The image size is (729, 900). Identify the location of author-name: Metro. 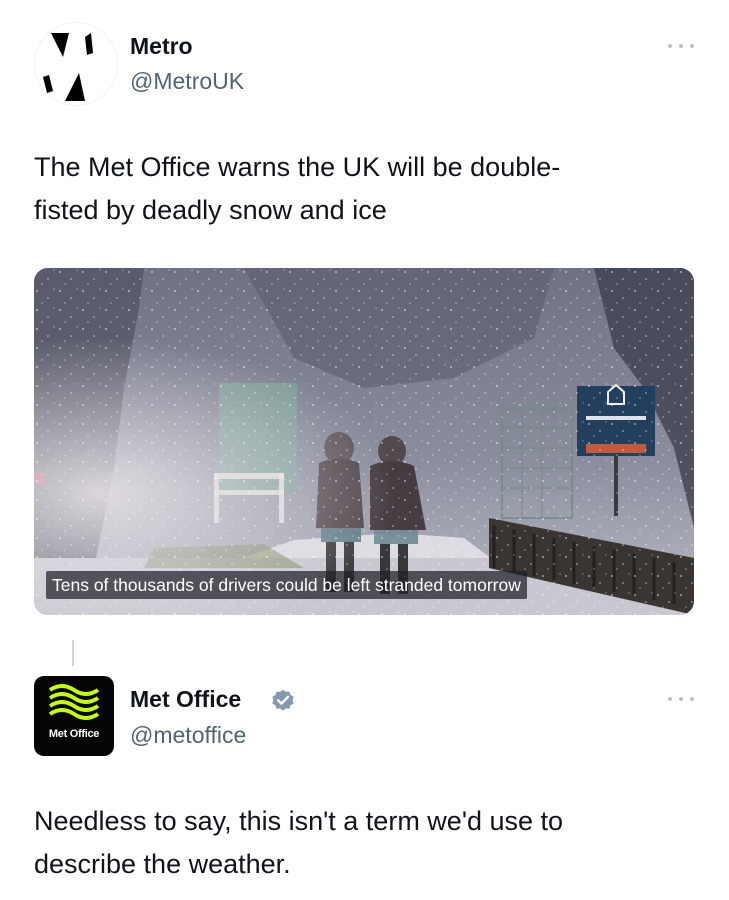
(161, 46).